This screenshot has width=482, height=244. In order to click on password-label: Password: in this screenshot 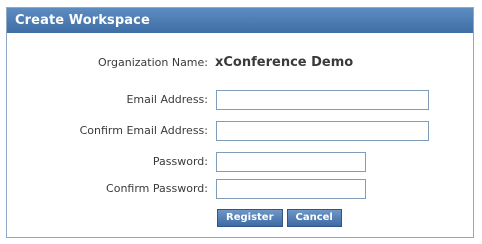, I will do `click(180, 161)`.